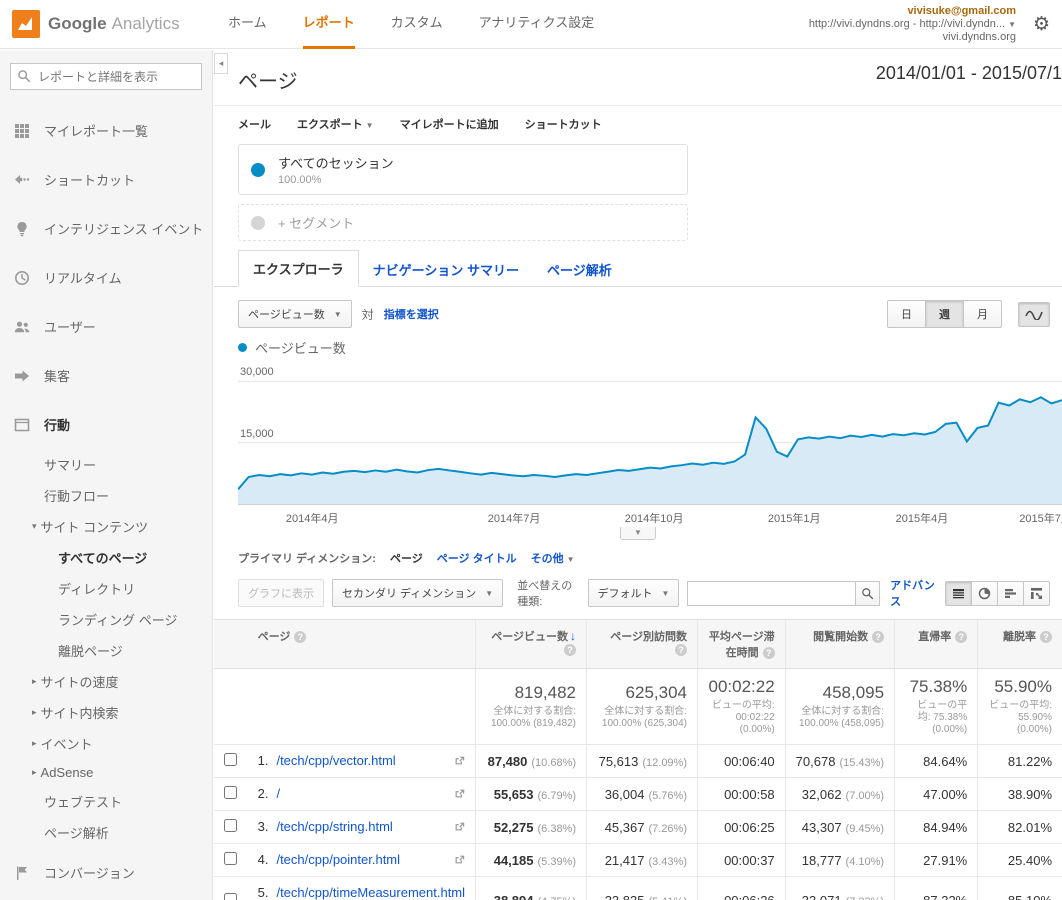  Describe the element at coordinates (106, 832) in the screenshot. I see `sidebar-item-in-page-analytics: ページ解析` at that location.